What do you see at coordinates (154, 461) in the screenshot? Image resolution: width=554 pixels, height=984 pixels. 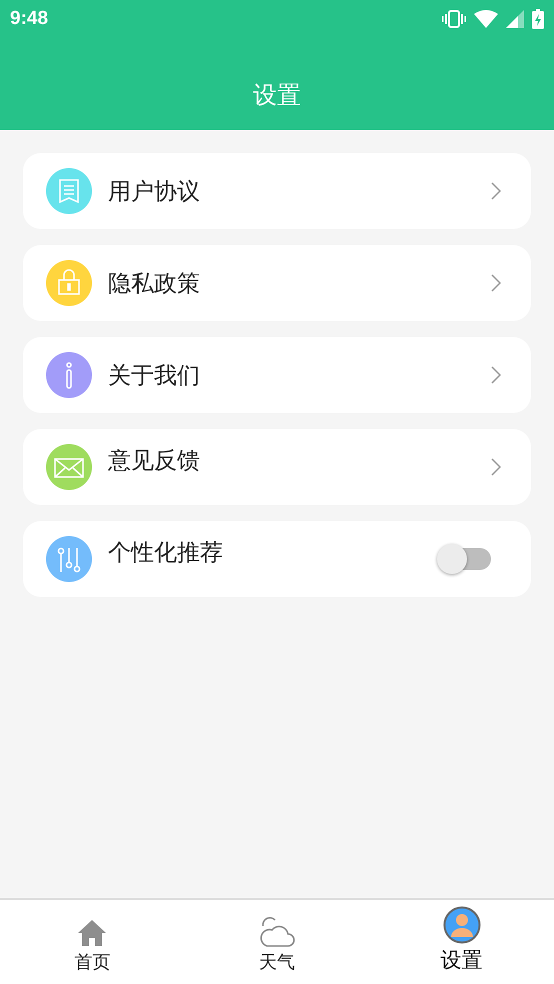 I see `item-label: 意见反馈` at bounding box center [154, 461].